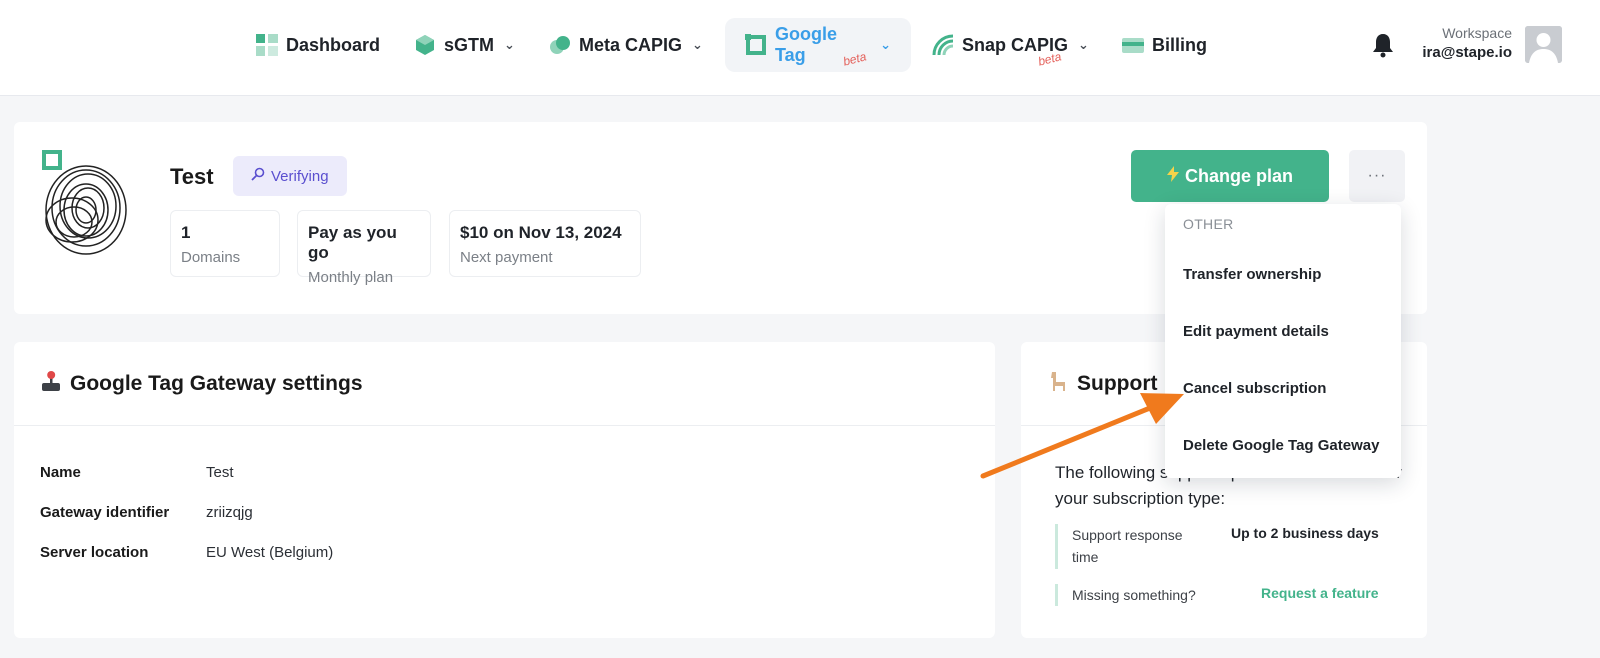  I want to click on status-badge: Verifying, so click(290, 176).